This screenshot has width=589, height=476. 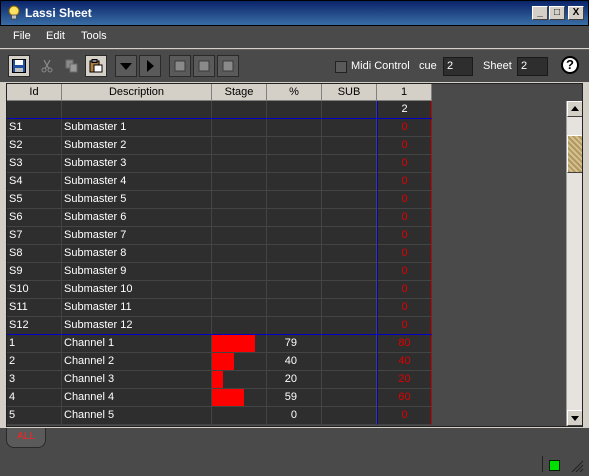 I want to click on cell-id: S3, so click(x=34, y=164).